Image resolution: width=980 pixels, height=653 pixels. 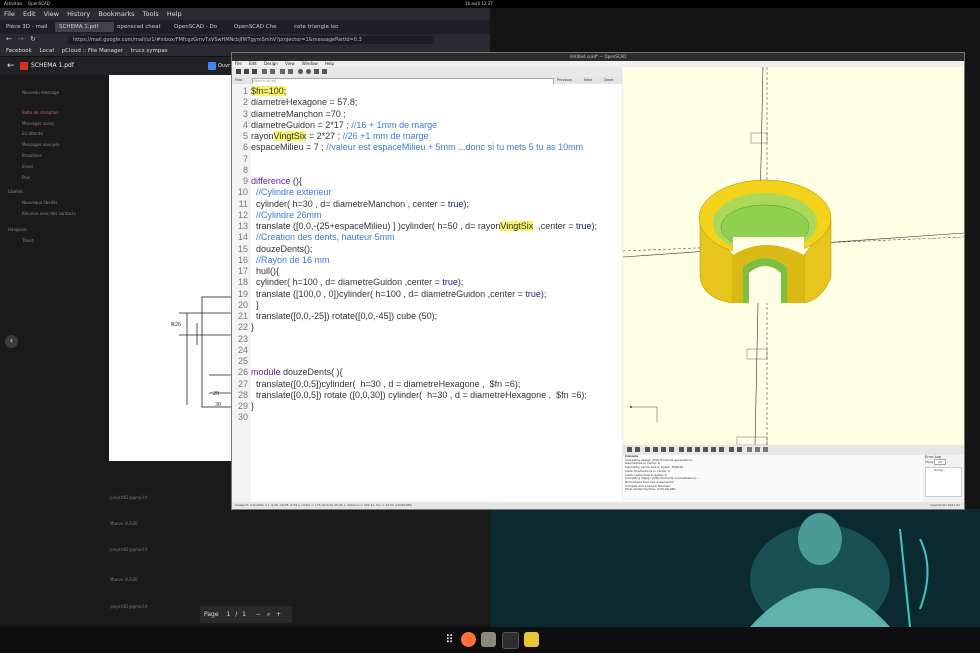 I want to click on new-file-icon, so click(x=238, y=71).